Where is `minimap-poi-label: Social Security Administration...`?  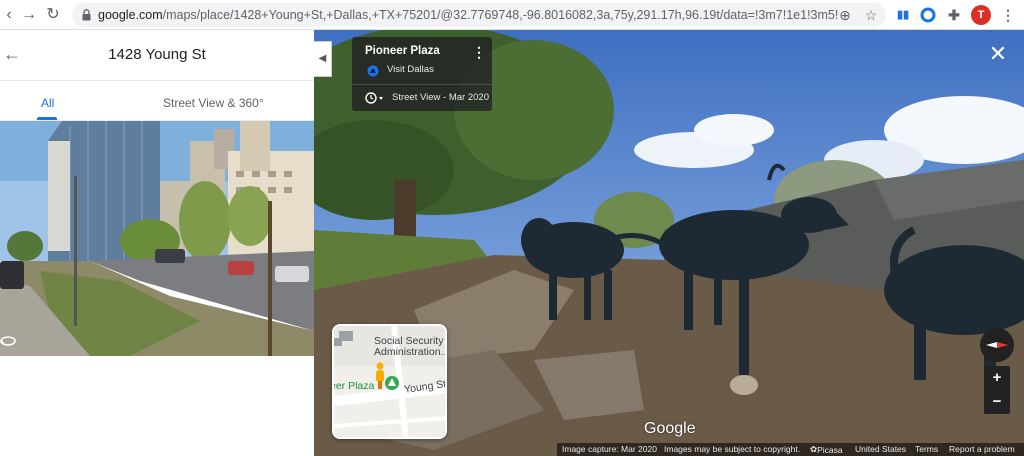
minimap-poi-label: Social Security Administration... is located at coordinates (410, 346).